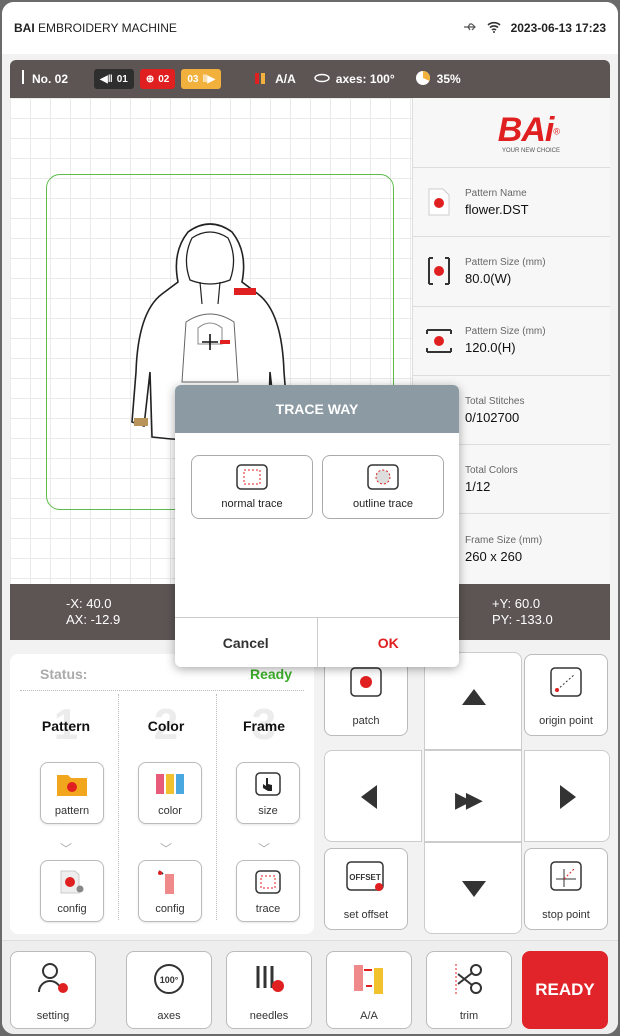 This screenshot has width=620, height=1036. I want to click on pattern-button: pattern, so click(72, 793).